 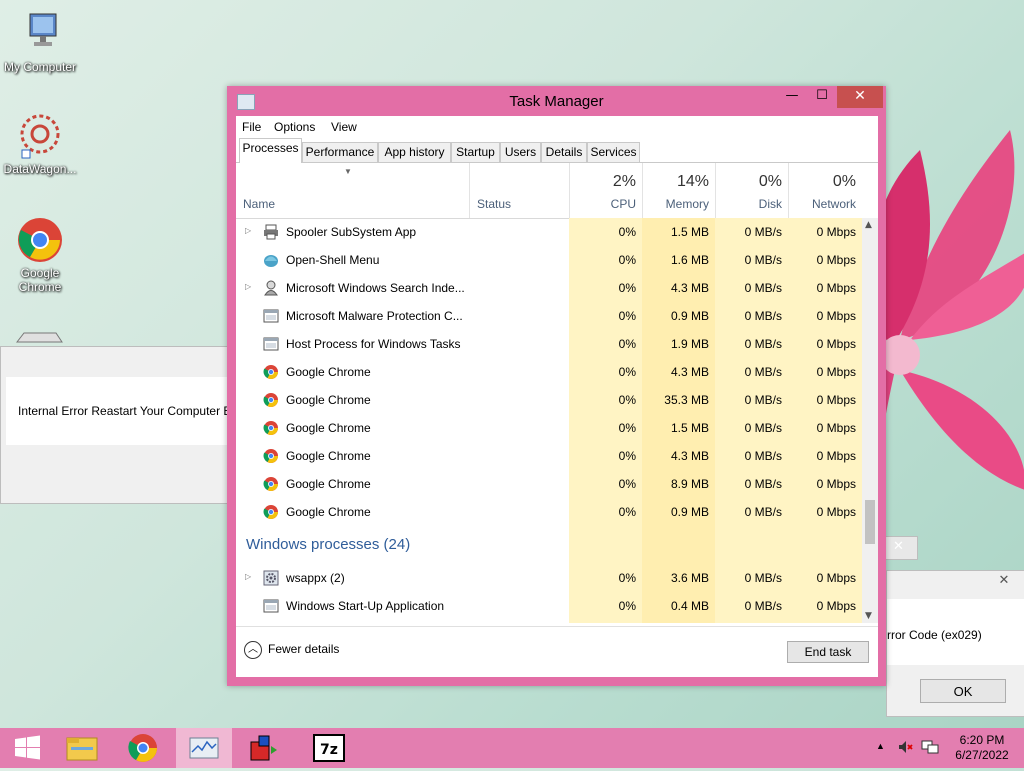 What do you see at coordinates (549, 428) in the screenshot?
I see `process-row: Google Chrome 0% 1.5 MB 0 MB/s 0 Mbps` at bounding box center [549, 428].